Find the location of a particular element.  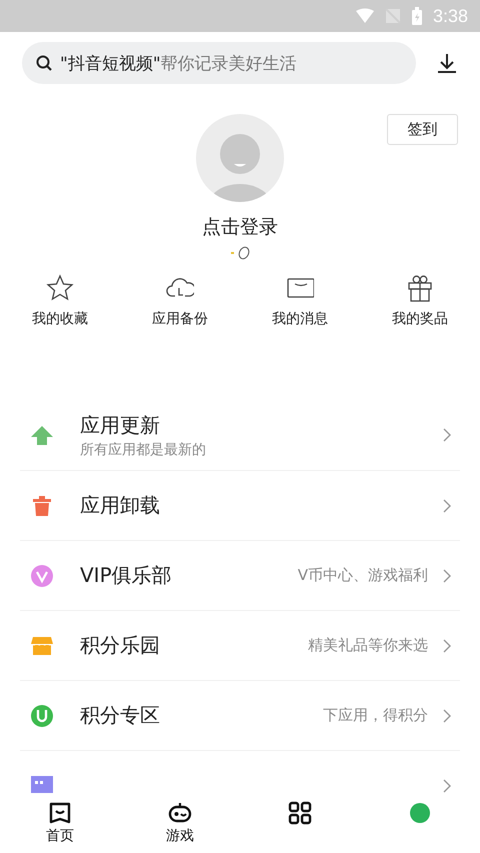

gift-icon is located at coordinates (420, 288).